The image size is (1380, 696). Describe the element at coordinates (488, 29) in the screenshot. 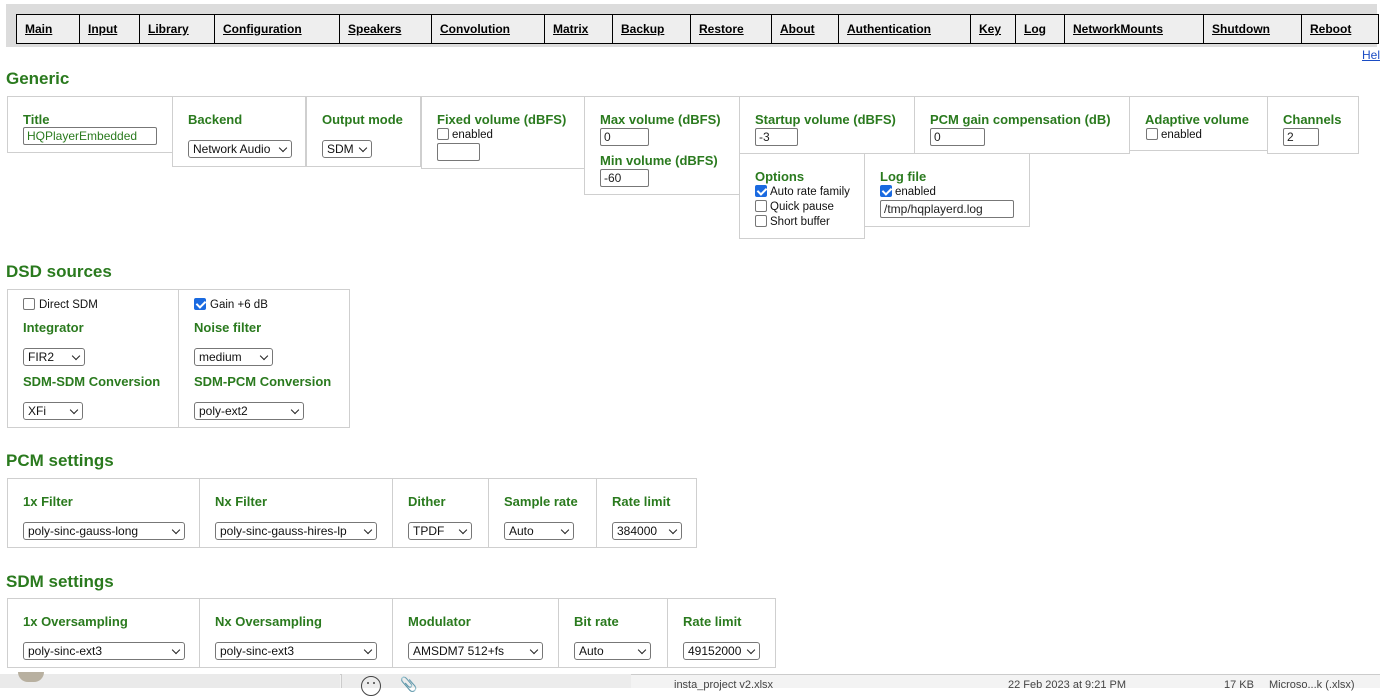

I see `nav-convolution: Convolution` at that location.